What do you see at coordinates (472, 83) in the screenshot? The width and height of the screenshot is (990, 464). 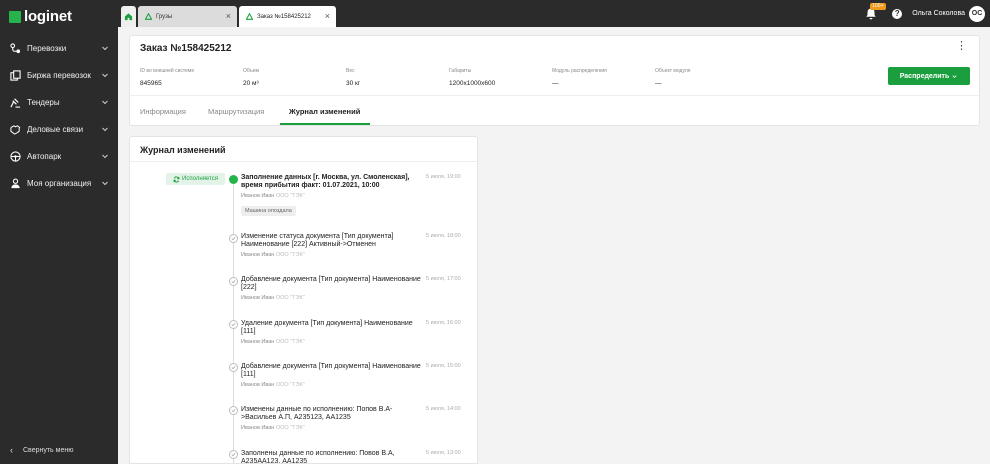 I see `field-value: 1200x1000x600` at bounding box center [472, 83].